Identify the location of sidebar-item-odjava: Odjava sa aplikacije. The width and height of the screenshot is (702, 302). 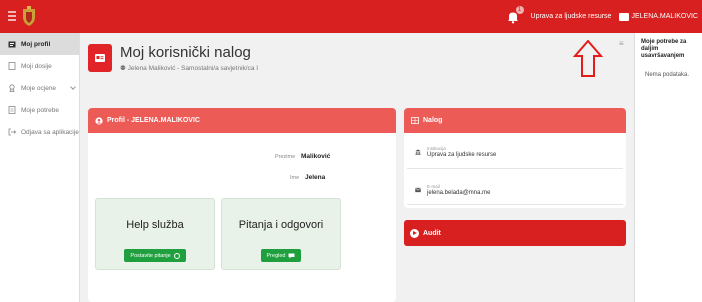
(39, 132).